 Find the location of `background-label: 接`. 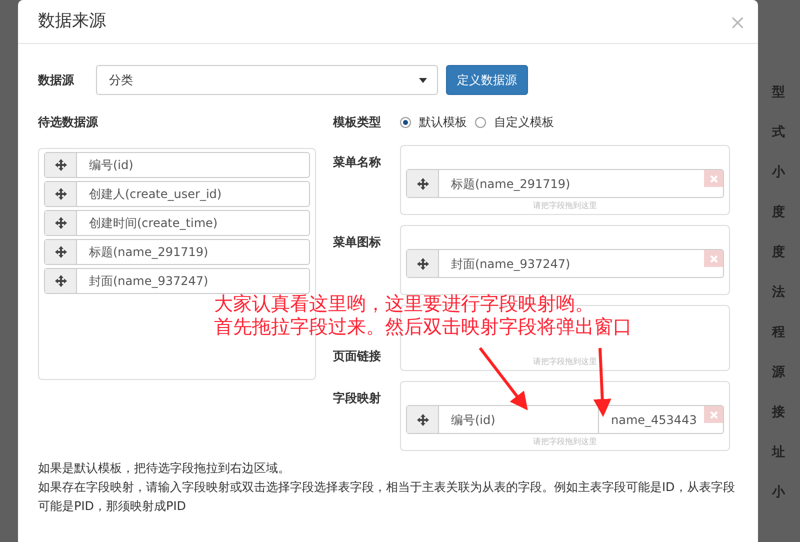

background-label: 接 is located at coordinates (779, 413).